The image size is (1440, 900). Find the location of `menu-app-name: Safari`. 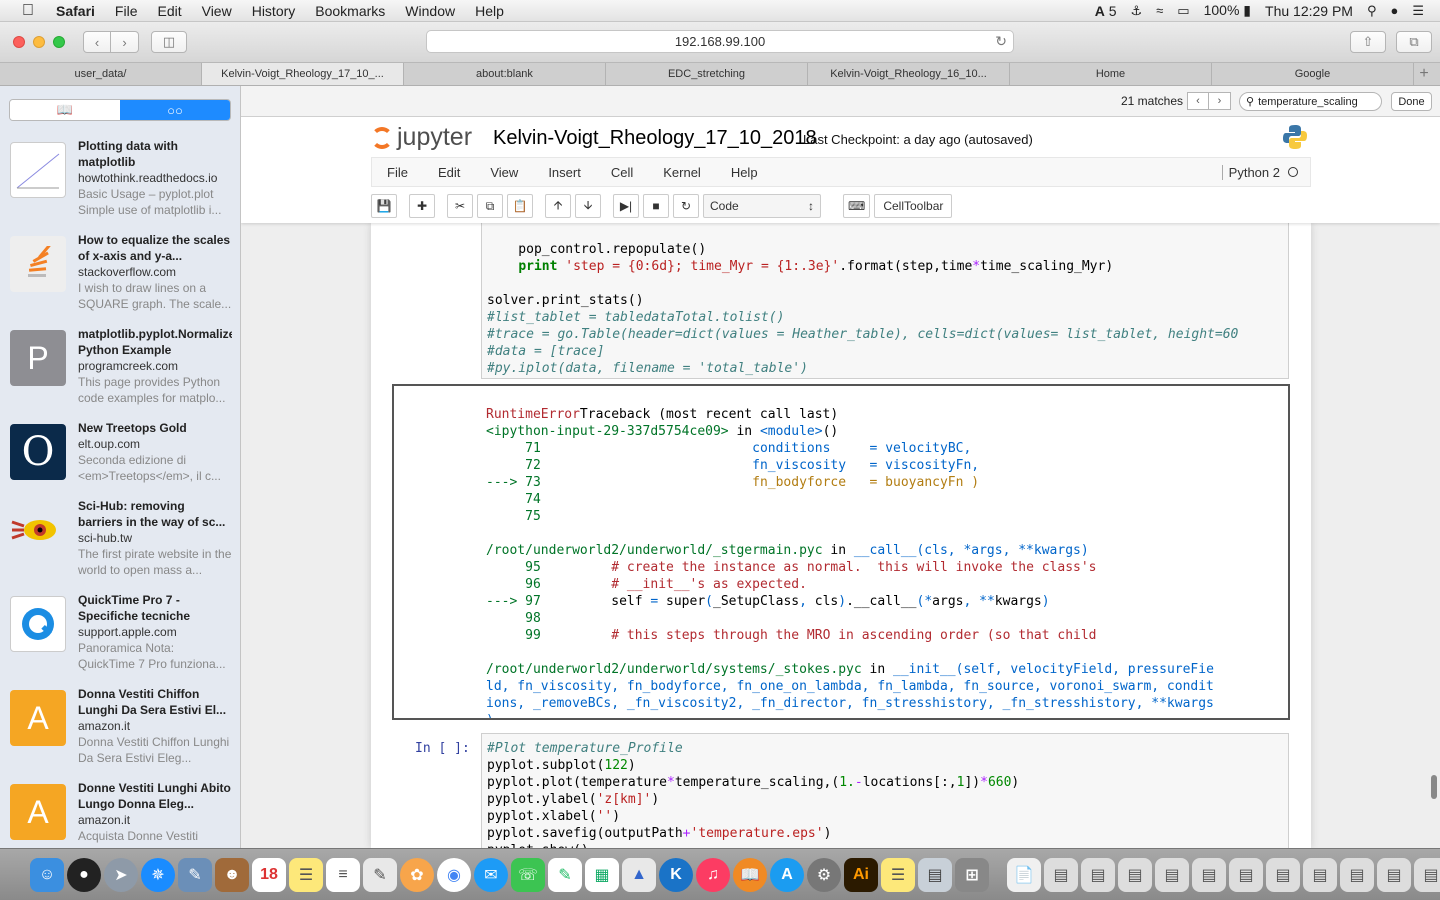

menu-app-name: Safari is located at coordinates (75, 11).